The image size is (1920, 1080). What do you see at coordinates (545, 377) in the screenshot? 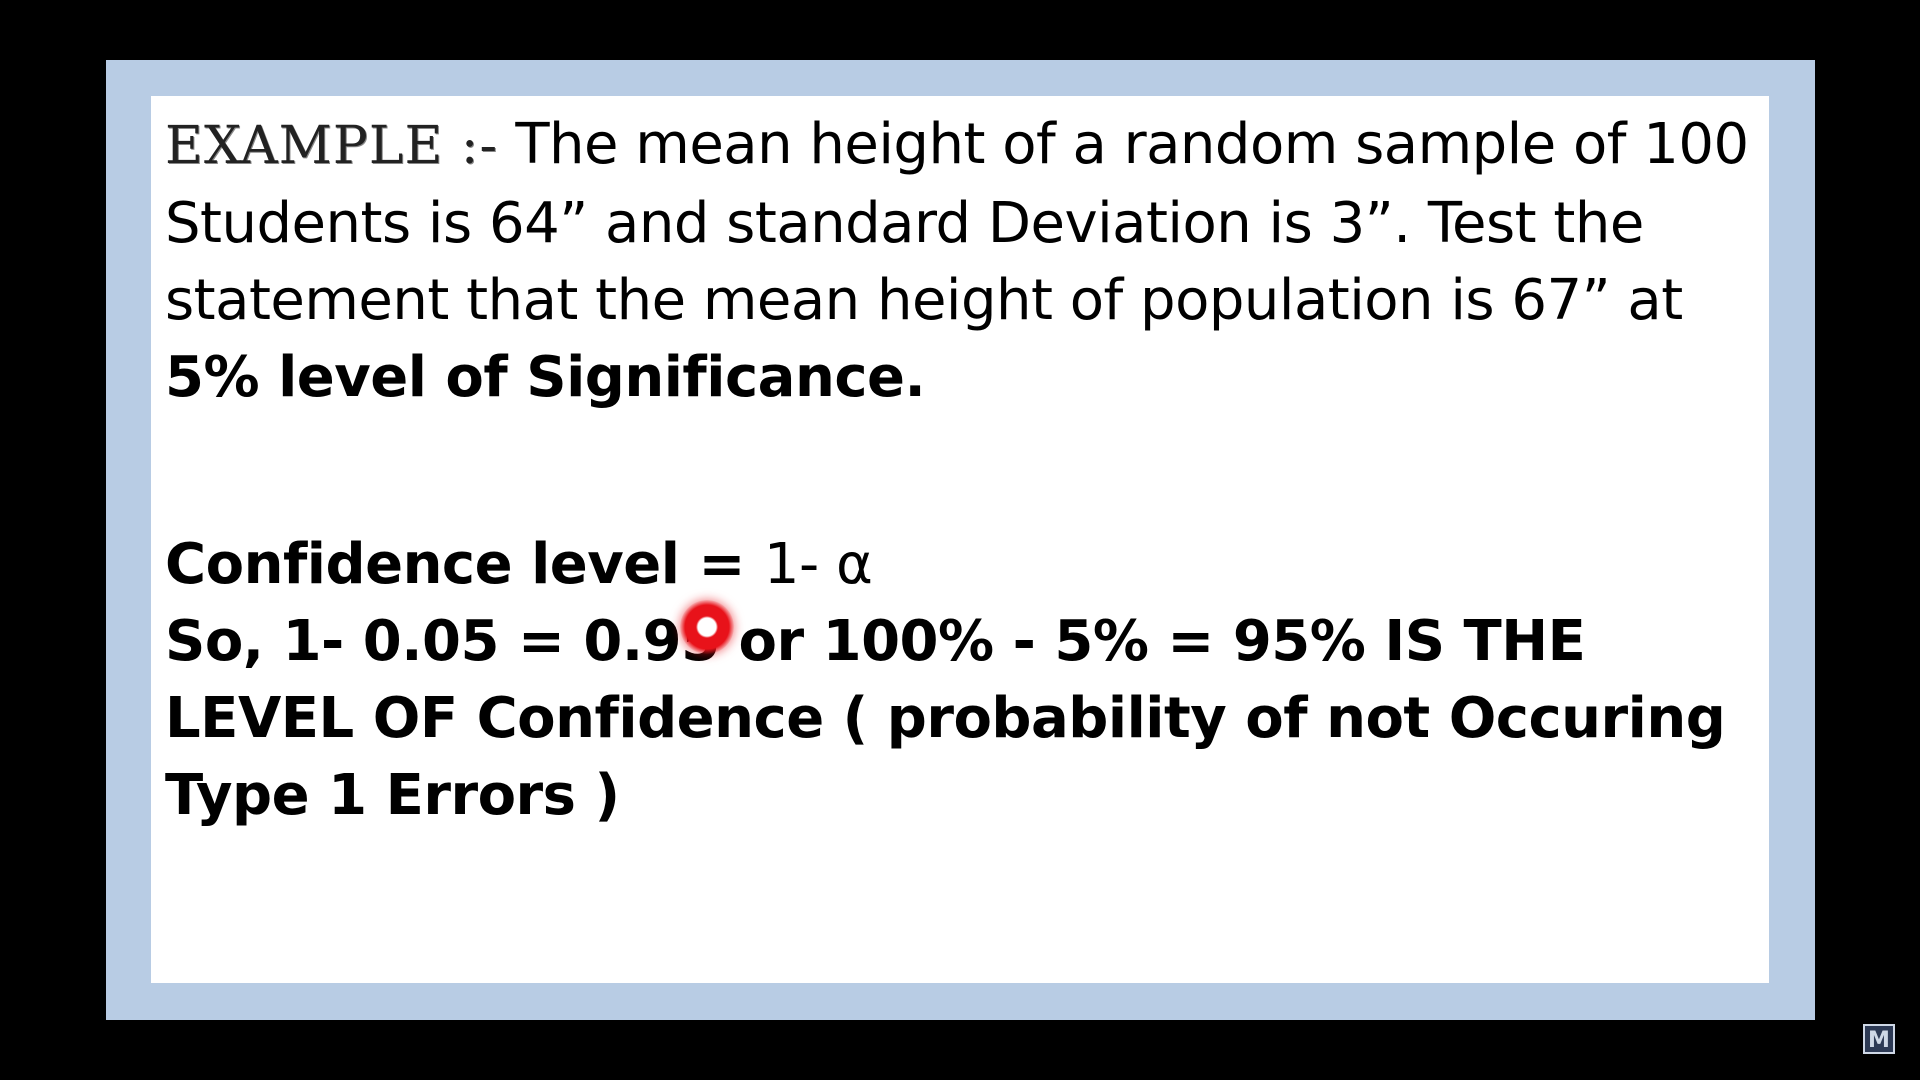
I see `significance-level: 5% level of Significance.` at bounding box center [545, 377].